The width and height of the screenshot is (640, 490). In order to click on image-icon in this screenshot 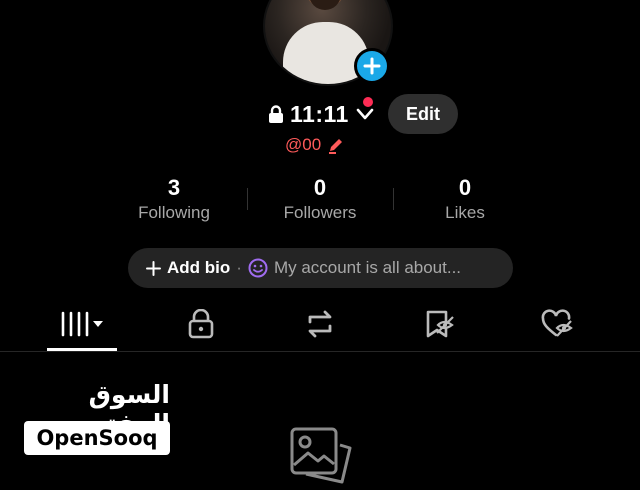, I will do `click(321, 455)`.